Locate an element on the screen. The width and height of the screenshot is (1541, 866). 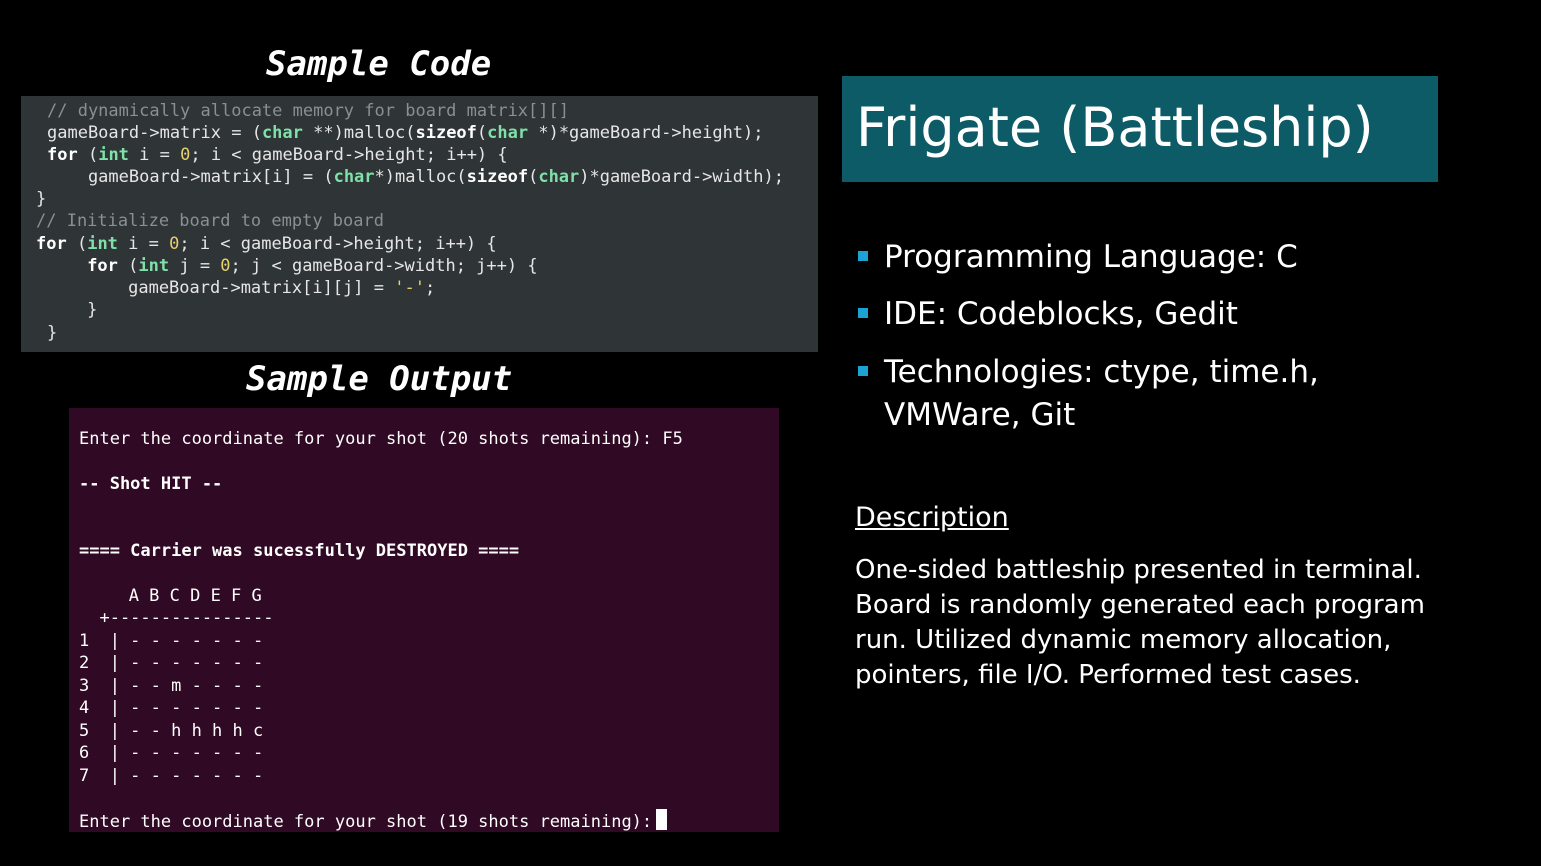
code-line-5: } is located at coordinates (41, 199).